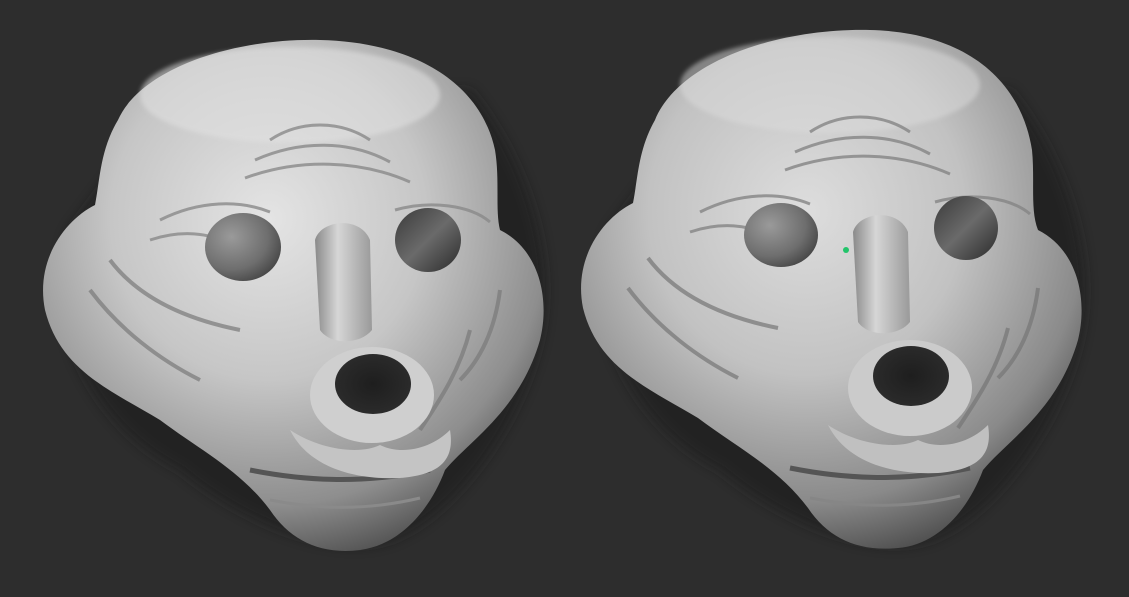  Describe the element at coordinates (846, 250) in the screenshot. I see `vertex-marker` at that location.